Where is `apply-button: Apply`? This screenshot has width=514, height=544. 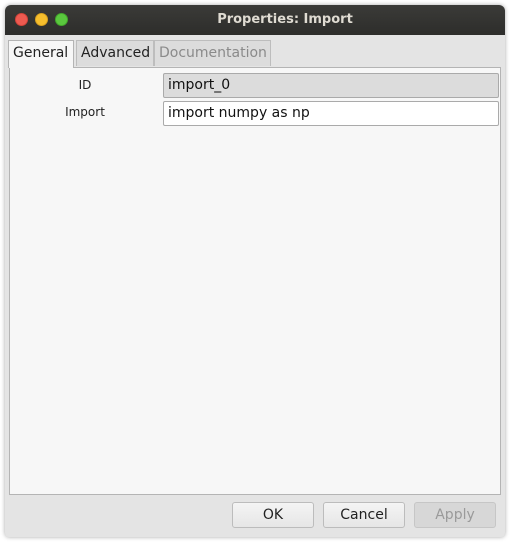 apply-button: Apply is located at coordinates (455, 515).